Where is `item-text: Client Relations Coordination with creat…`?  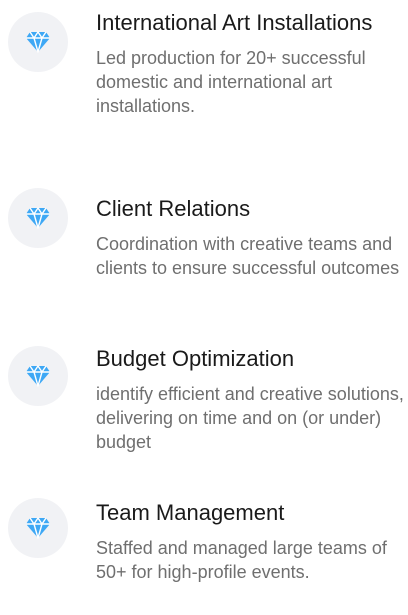 item-text: Client Relations Coordination with creat… is located at coordinates (250, 237).